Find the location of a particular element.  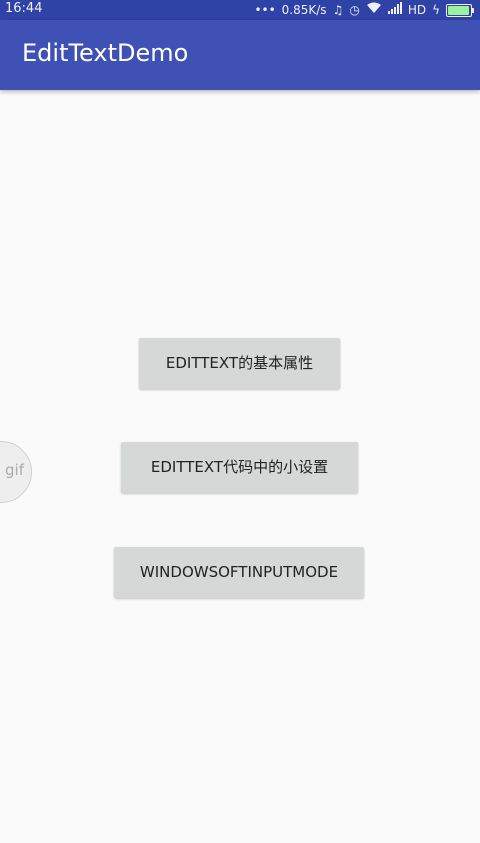

signal-icon is located at coordinates (394, 10).